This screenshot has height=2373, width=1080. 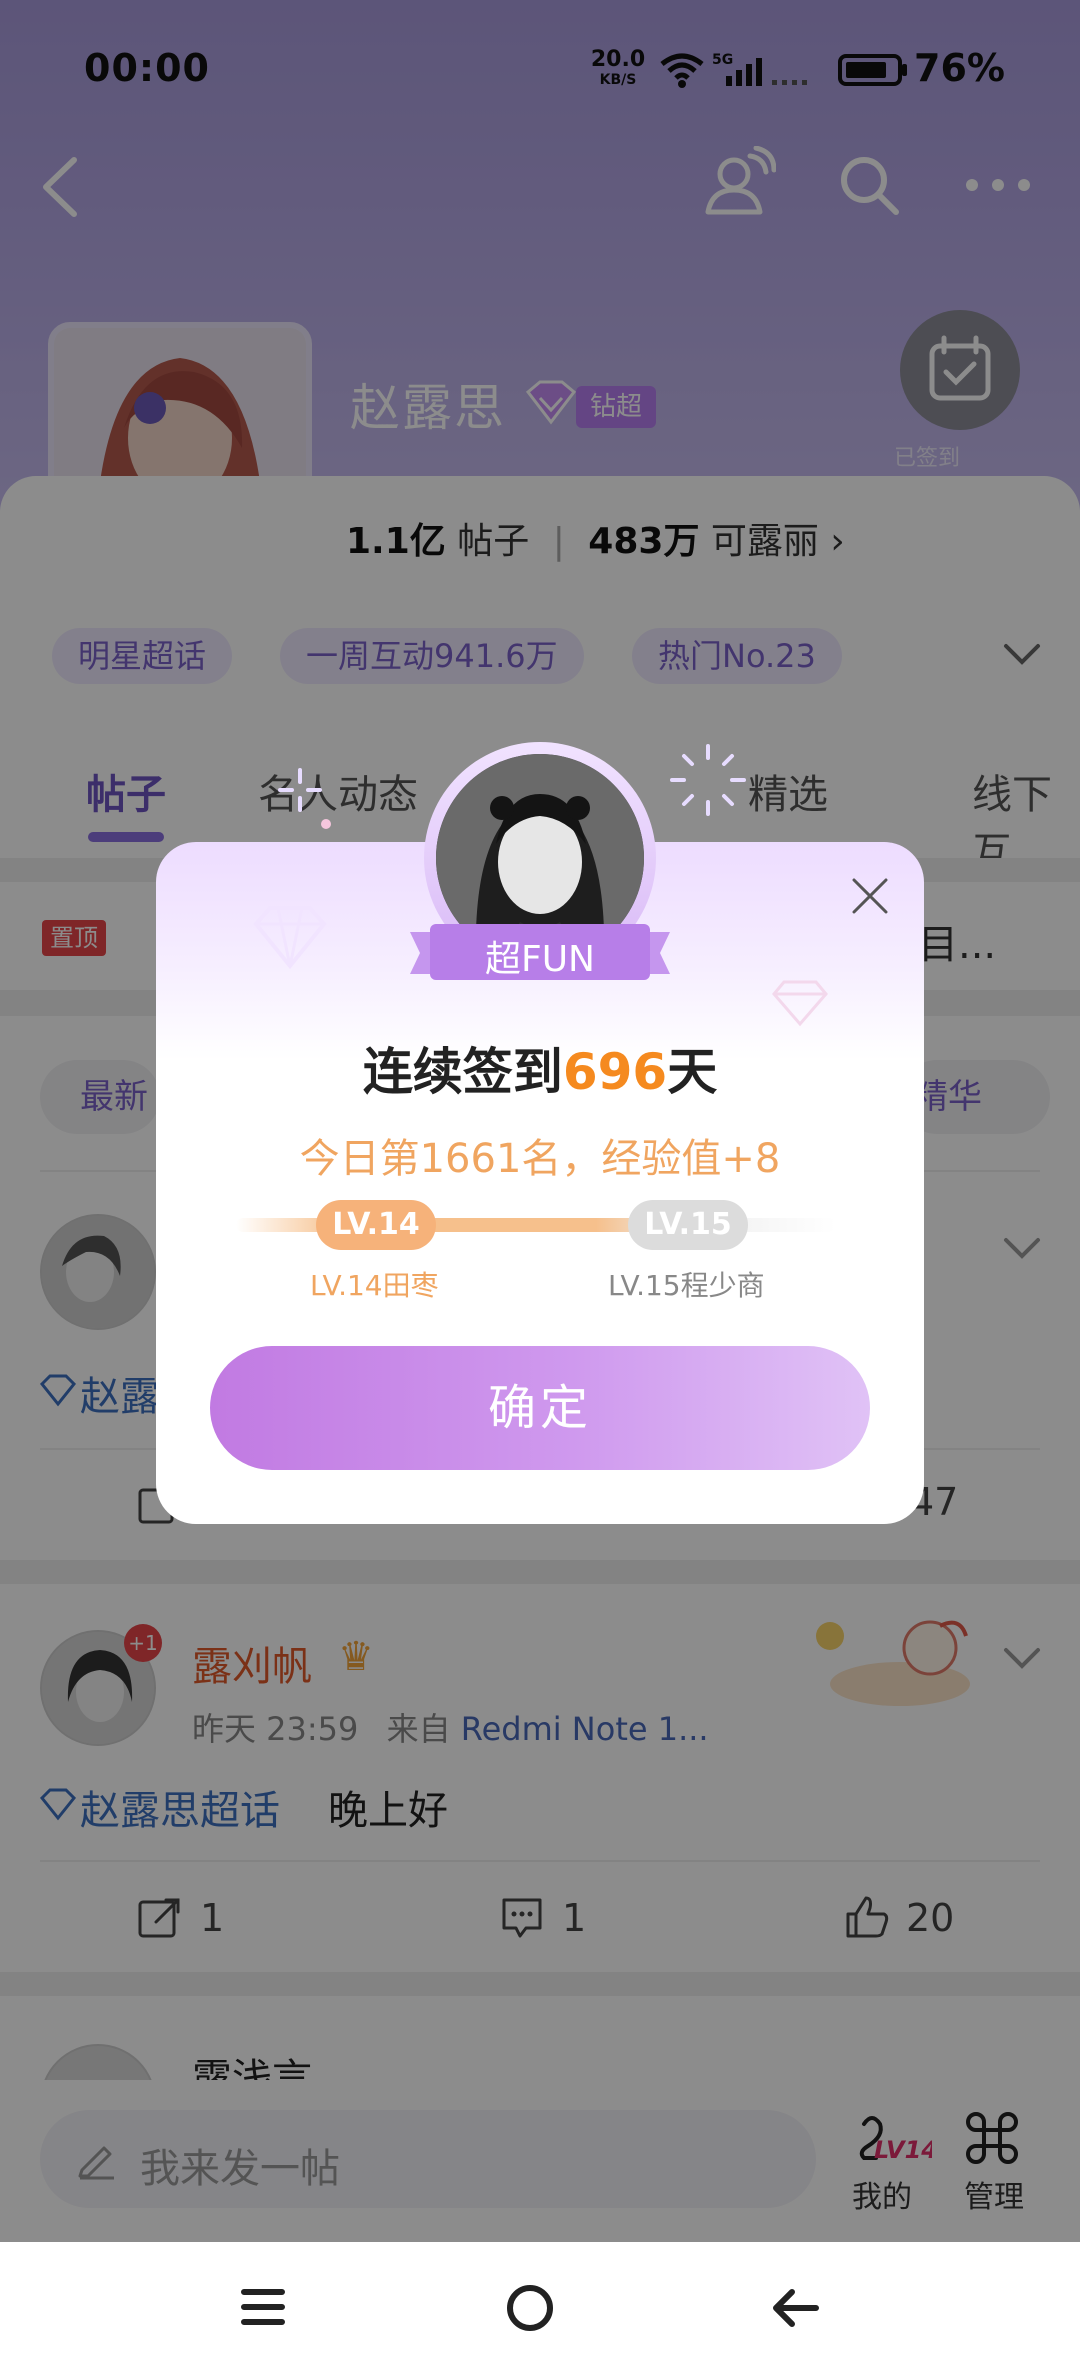 I want to click on checkin-rank-subtitle: 今日第1661名，经验值+8, so click(x=540, y=1159).